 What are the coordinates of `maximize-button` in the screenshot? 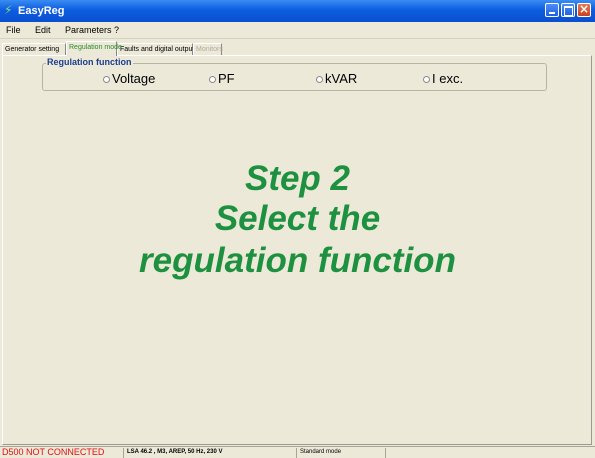 It's located at (568, 10).